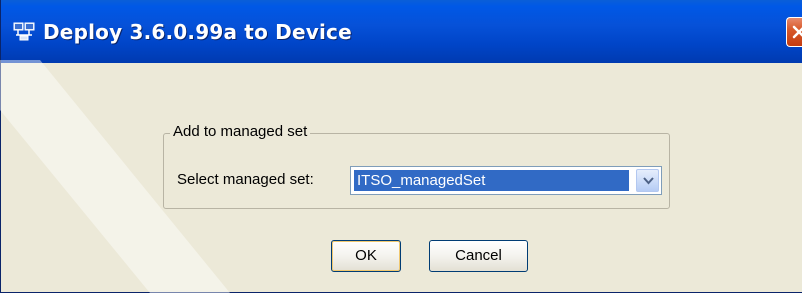 The height and width of the screenshot is (293, 802). What do you see at coordinates (478, 256) in the screenshot?
I see `cancel-button: Cancel` at bounding box center [478, 256].